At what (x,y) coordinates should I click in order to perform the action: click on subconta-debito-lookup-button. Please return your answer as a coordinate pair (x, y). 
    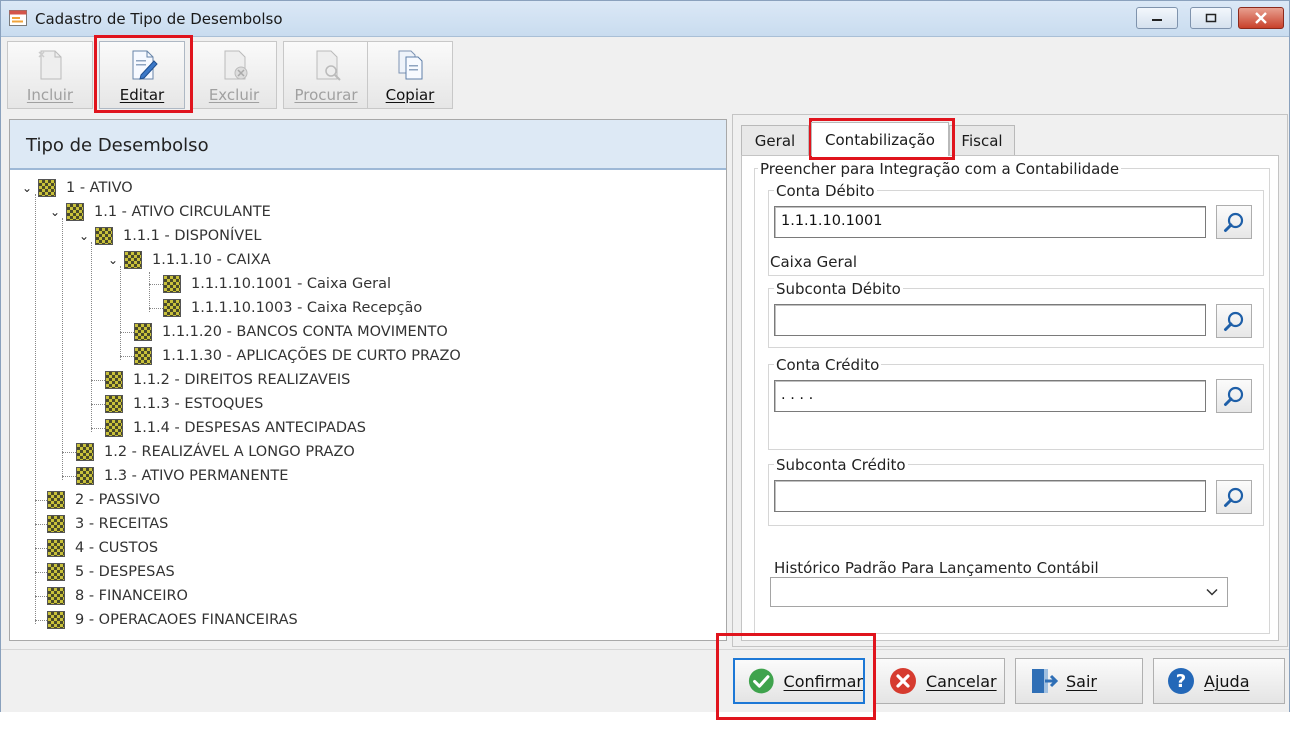
    Looking at the image, I should click on (1234, 321).